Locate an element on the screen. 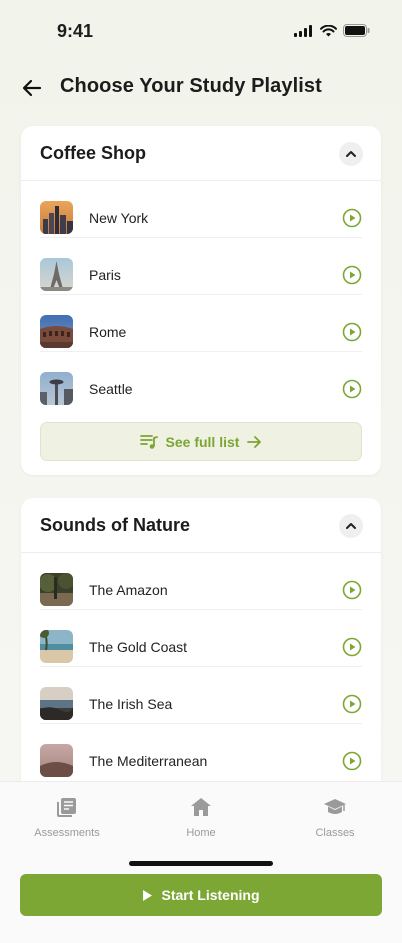 Image resolution: width=402 pixels, height=943 pixels. page-title: Choose Your Study Playlist is located at coordinates (191, 86).